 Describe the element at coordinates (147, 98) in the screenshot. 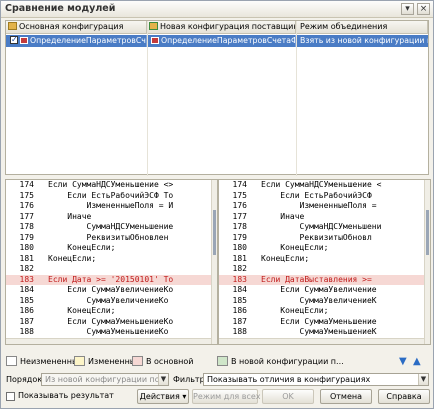

I see `column-divider` at that location.